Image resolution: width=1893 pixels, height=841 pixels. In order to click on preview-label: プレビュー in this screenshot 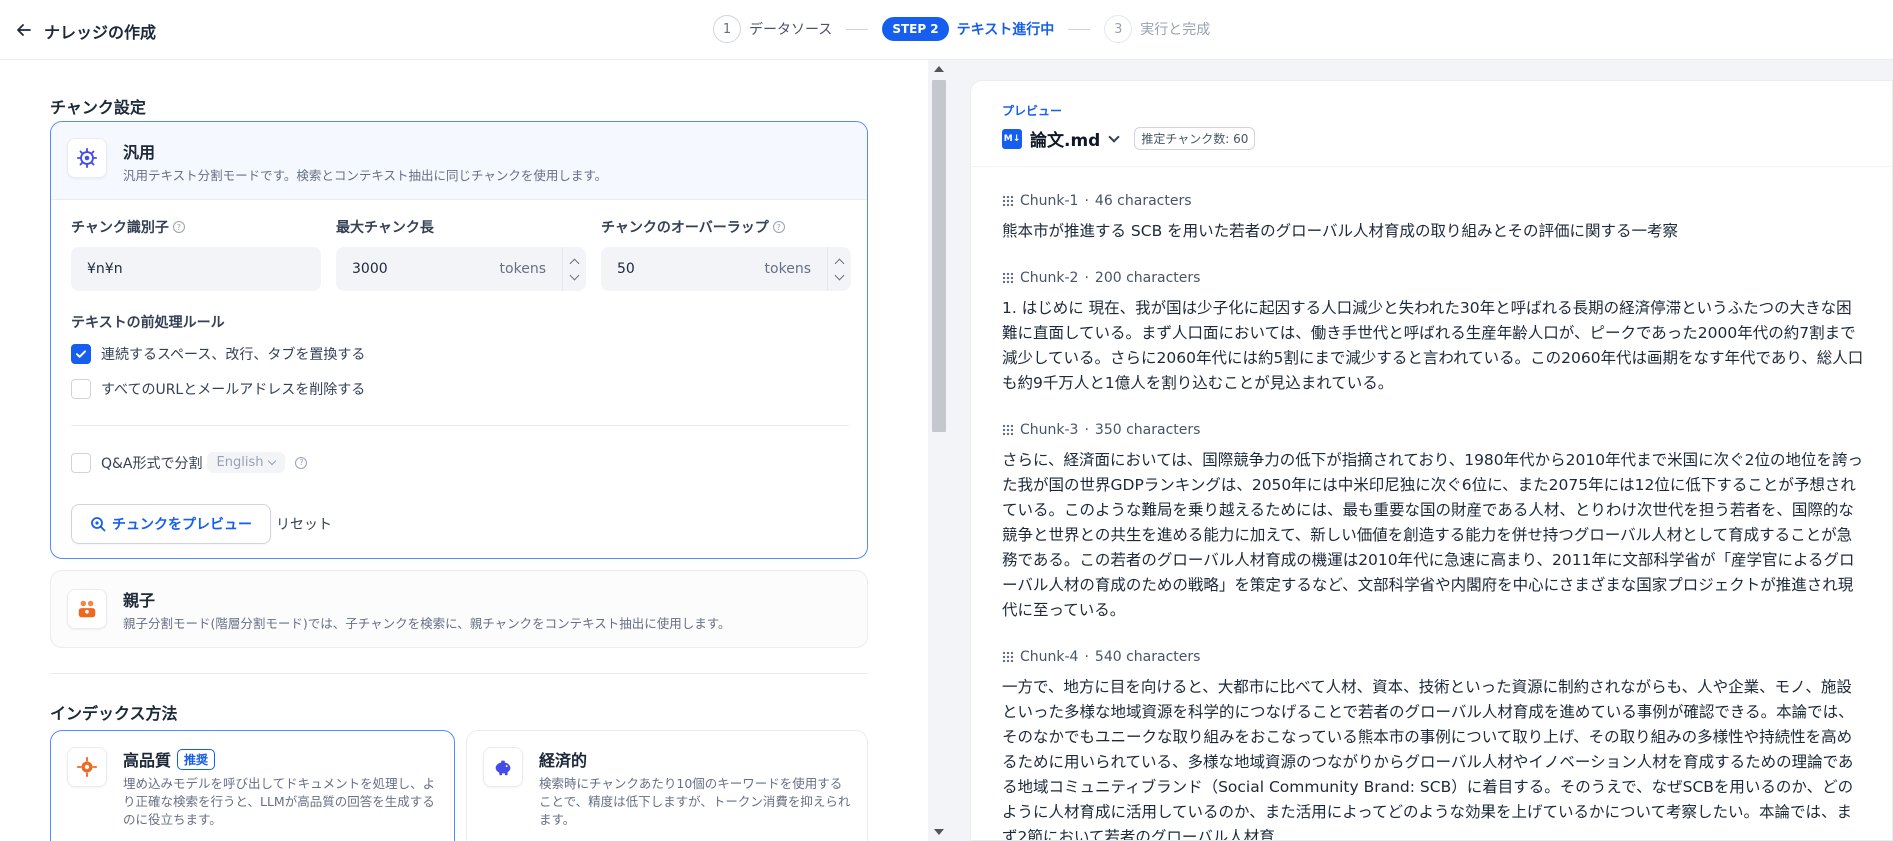, I will do `click(1032, 111)`.